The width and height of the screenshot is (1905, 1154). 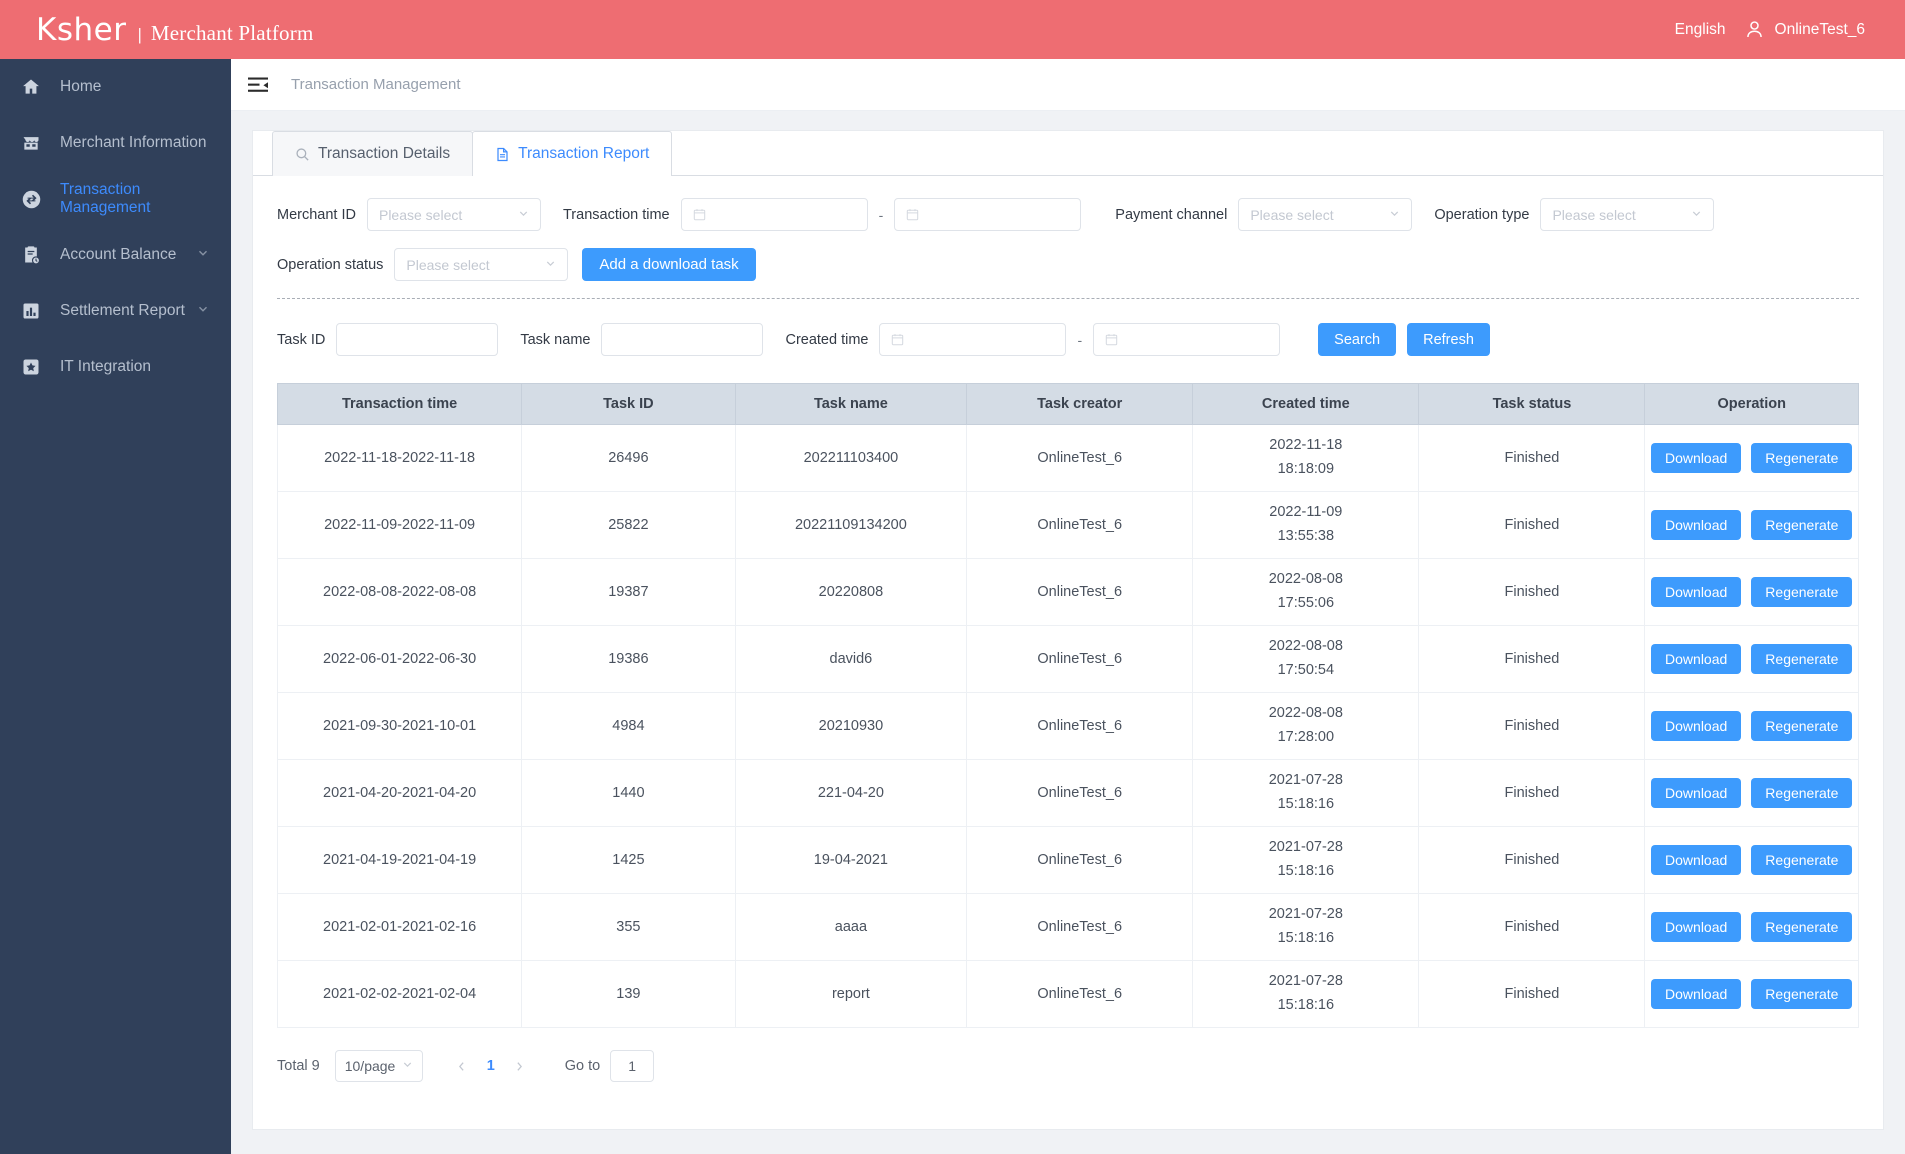 What do you see at coordinates (1306, 927) in the screenshot?
I see `cell-created-time: 2021-07-28 15:18:16` at bounding box center [1306, 927].